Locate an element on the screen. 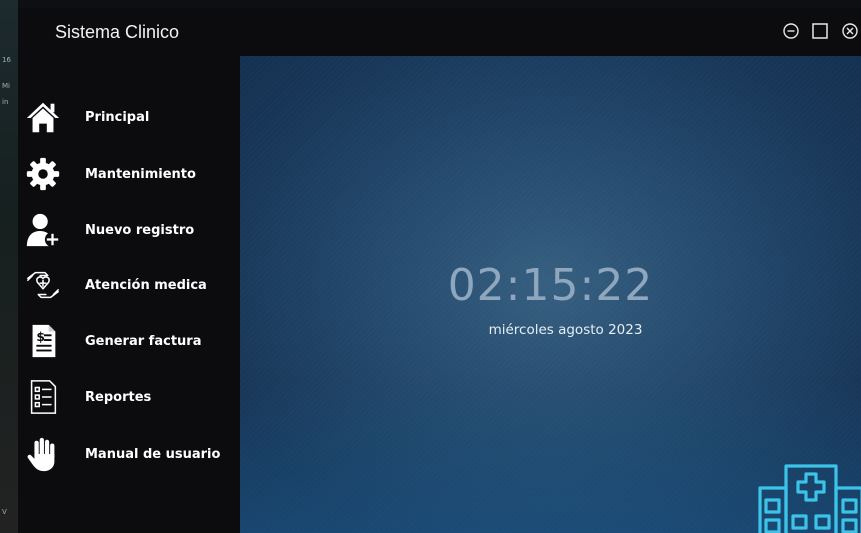  sidebar-item-reportes: Reportes is located at coordinates (129, 397).